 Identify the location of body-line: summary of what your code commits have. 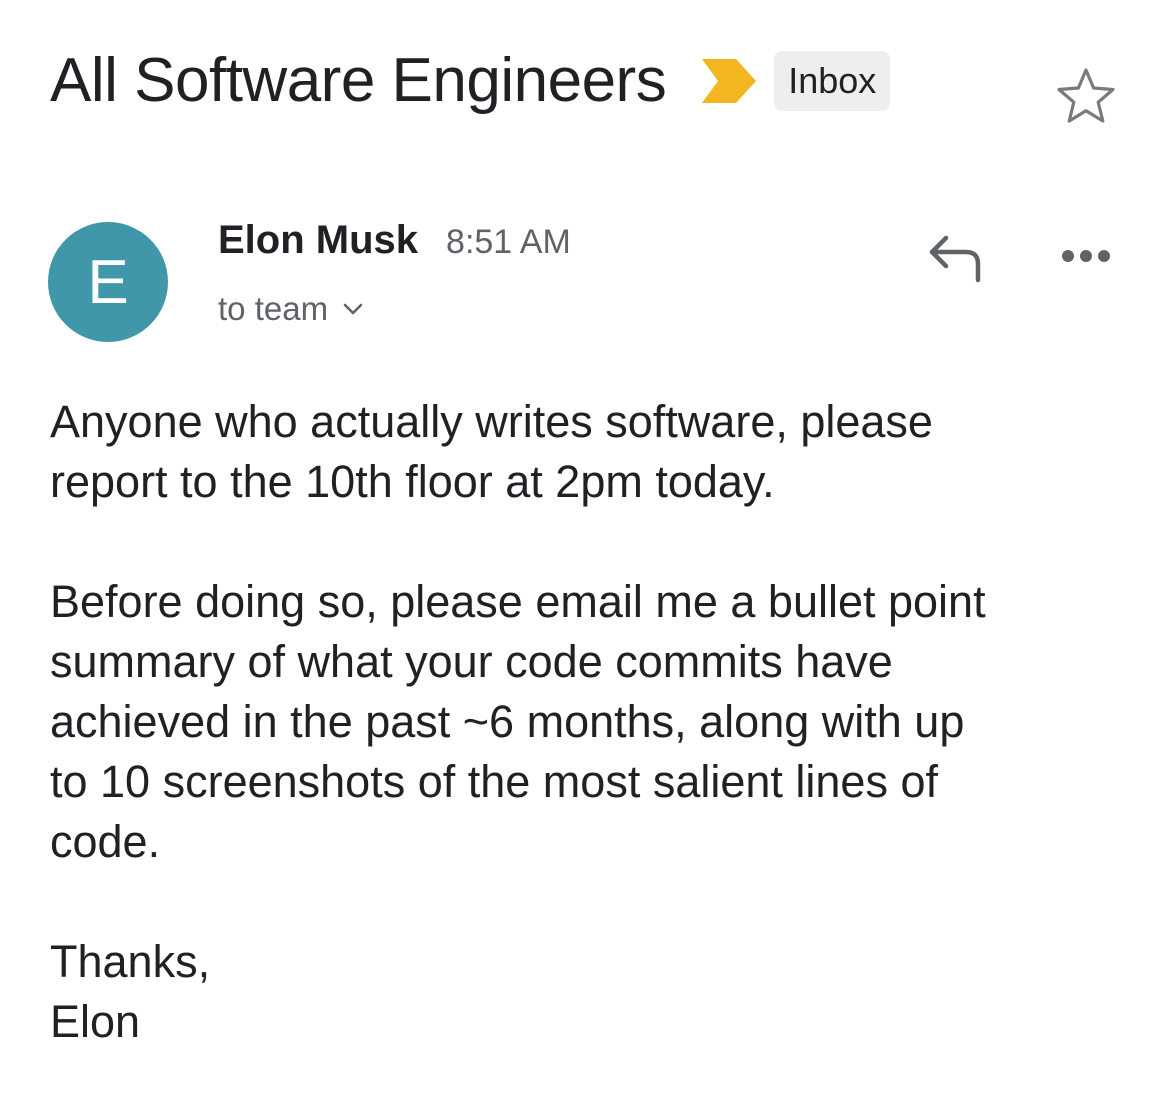
(471, 661).